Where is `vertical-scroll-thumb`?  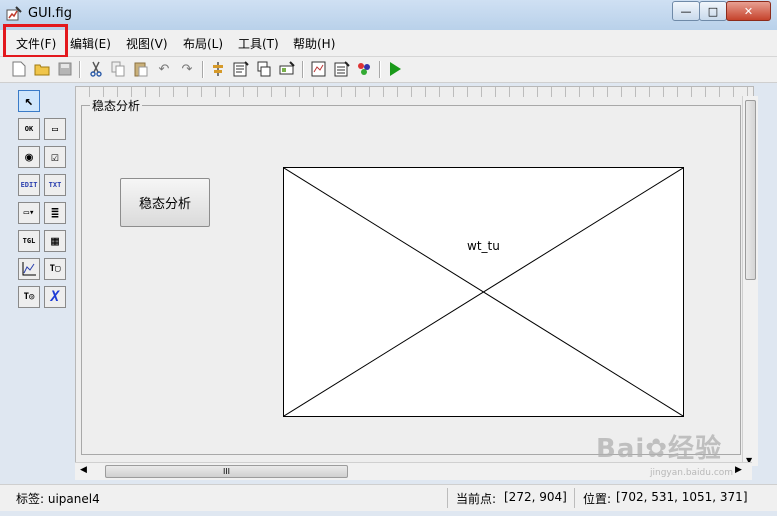
vertical-scroll-thumb is located at coordinates (750, 190).